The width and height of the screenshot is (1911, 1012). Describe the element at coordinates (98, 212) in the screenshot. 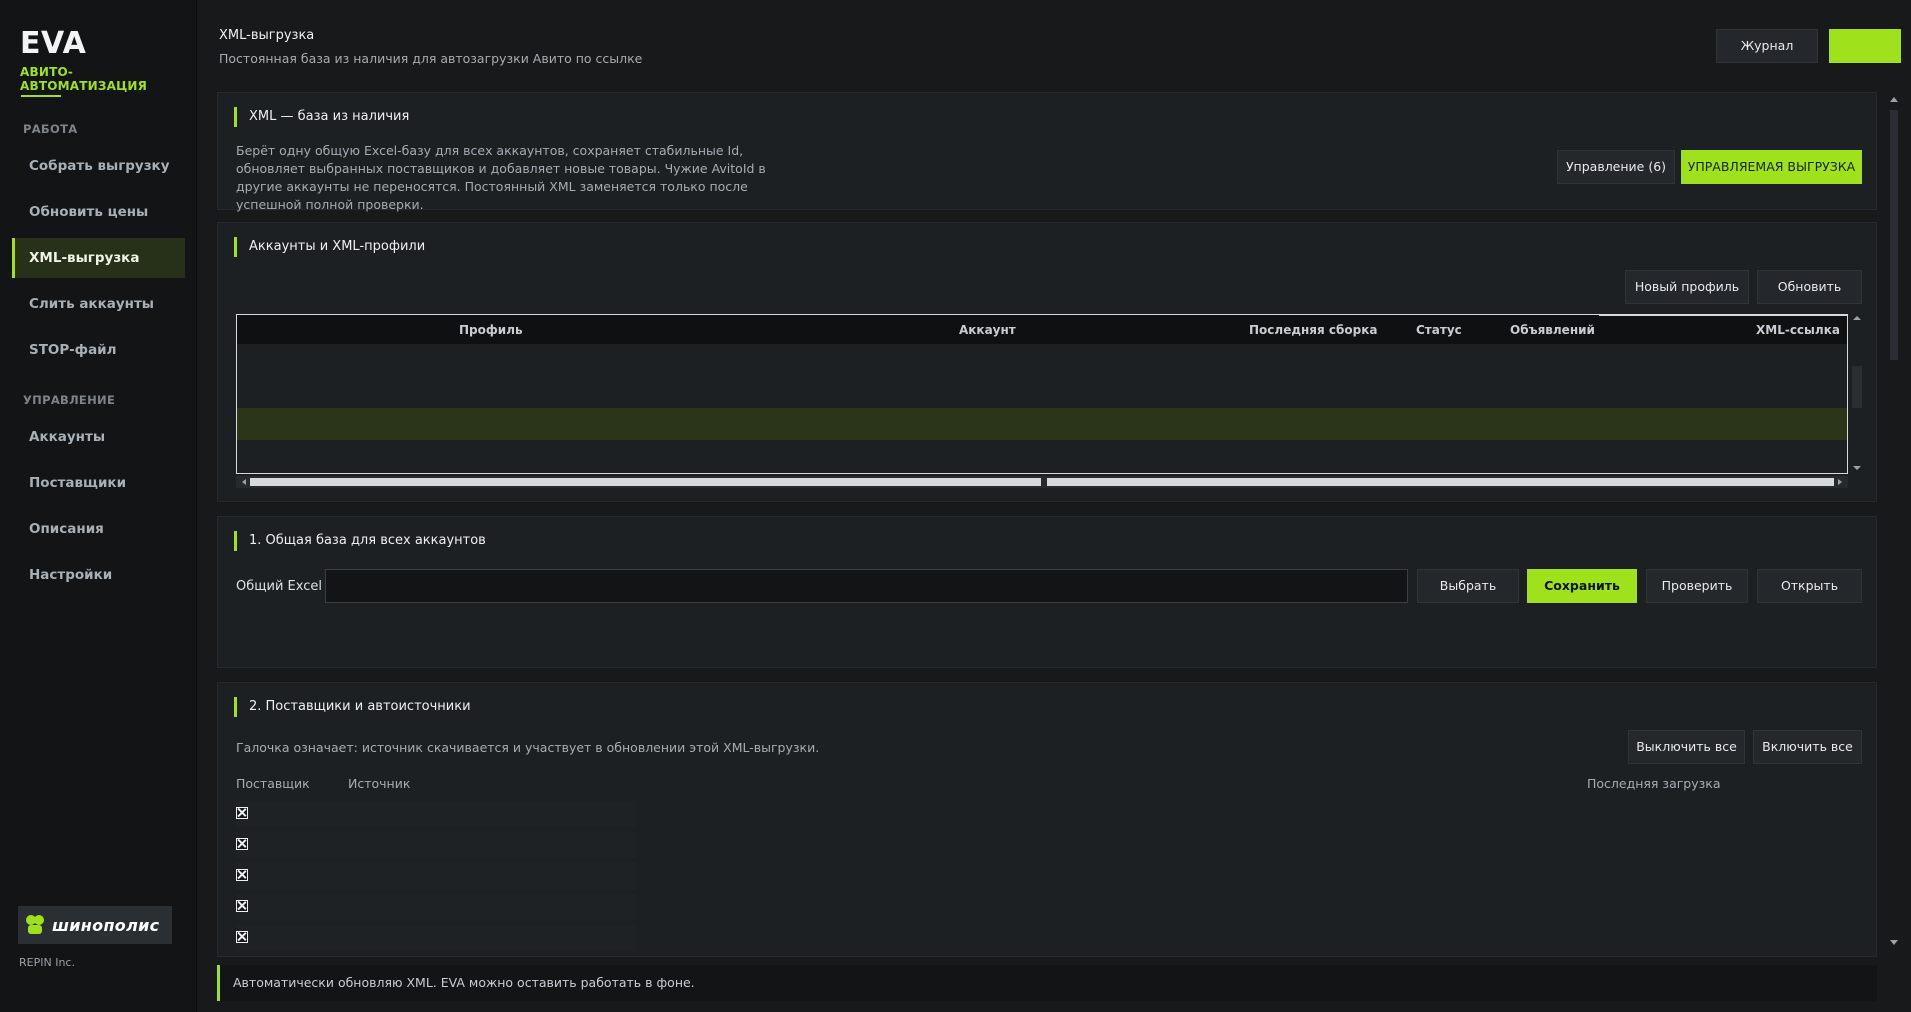

I see `sidebar-item-update-prices: Обновить цены` at that location.